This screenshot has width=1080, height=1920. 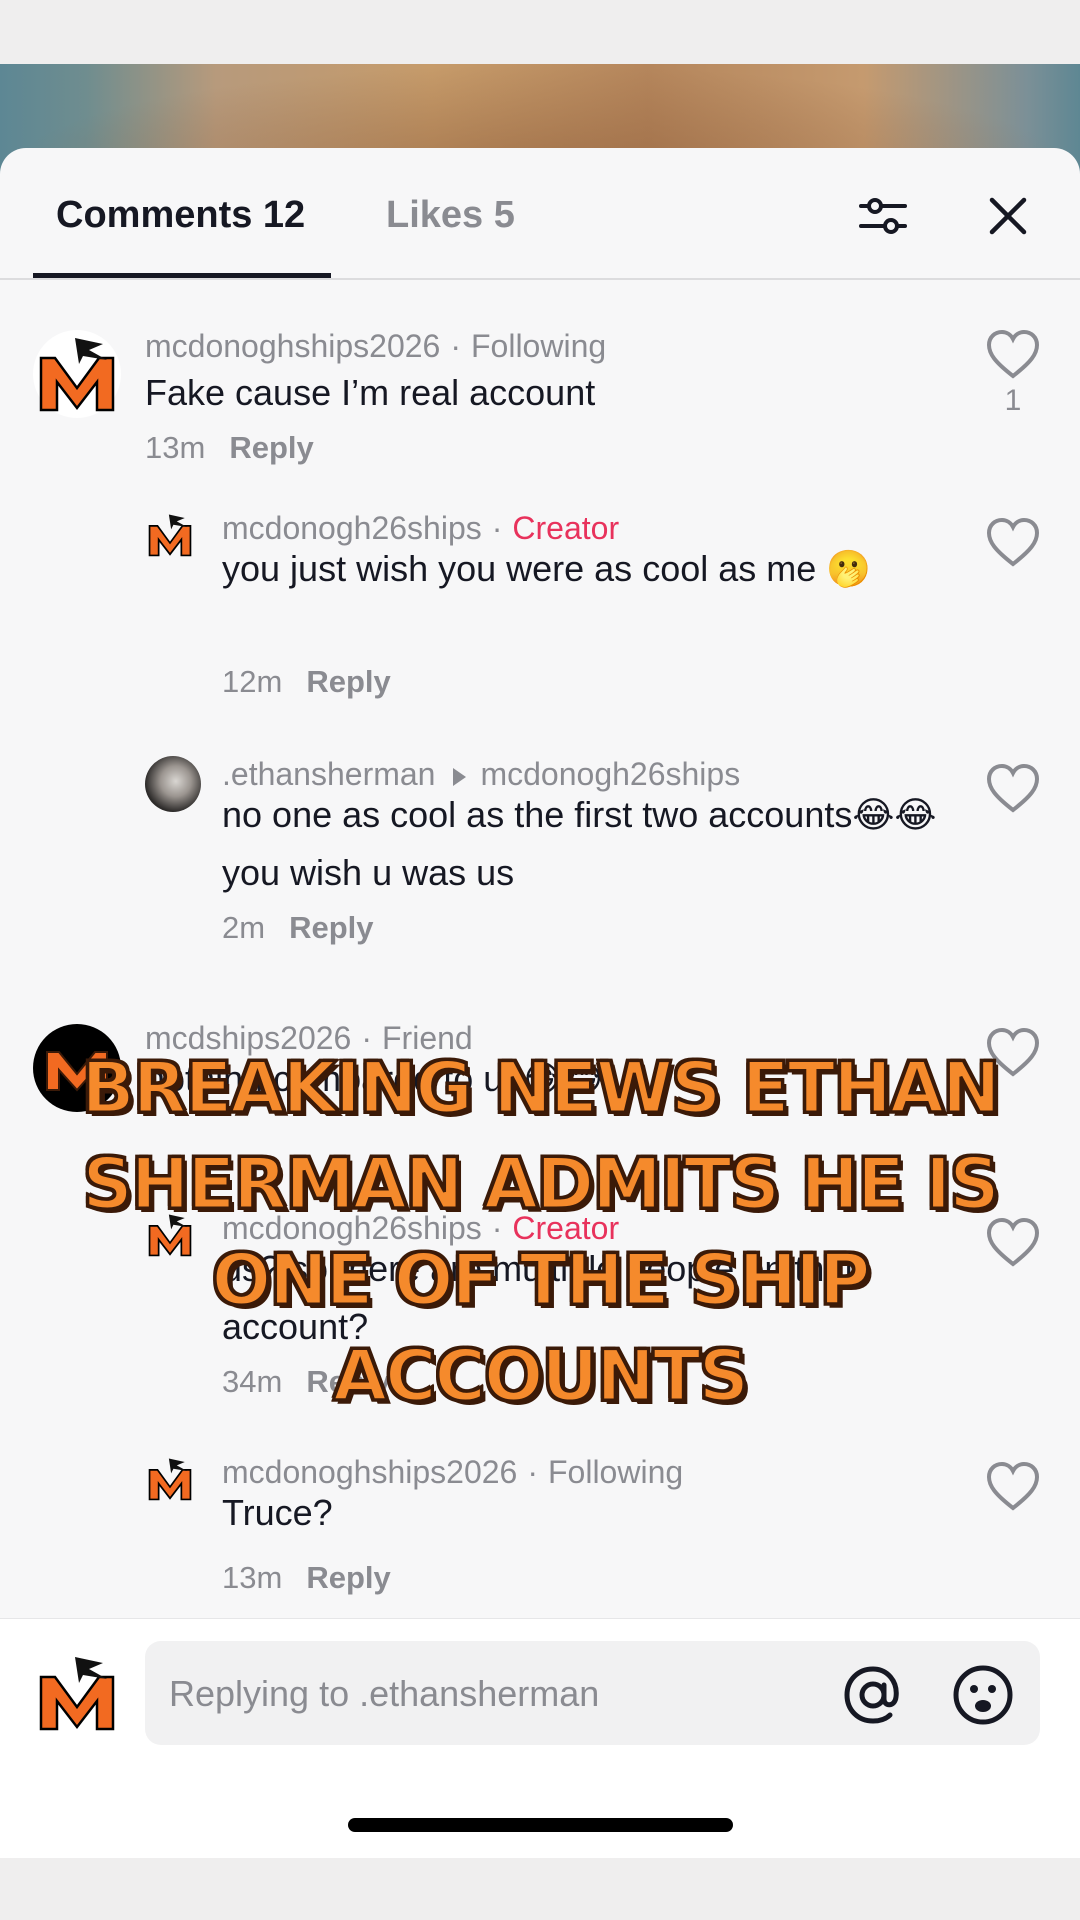 I want to click on comment-header: mcdonoghships2026 · Following, so click(x=376, y=346).